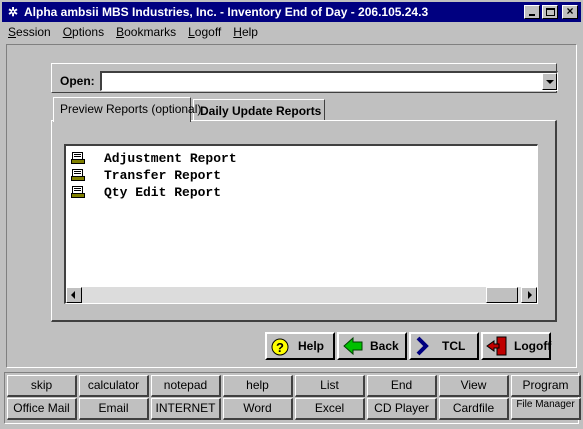  What do you see at coordinates (13, 12) in the screenshot?
I see `app-icon: ✲` at bounding box center [13, 12].